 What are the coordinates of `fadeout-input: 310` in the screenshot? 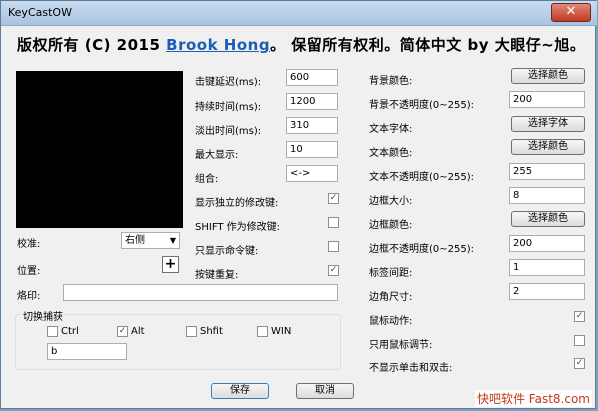 It's located at (312, 125).